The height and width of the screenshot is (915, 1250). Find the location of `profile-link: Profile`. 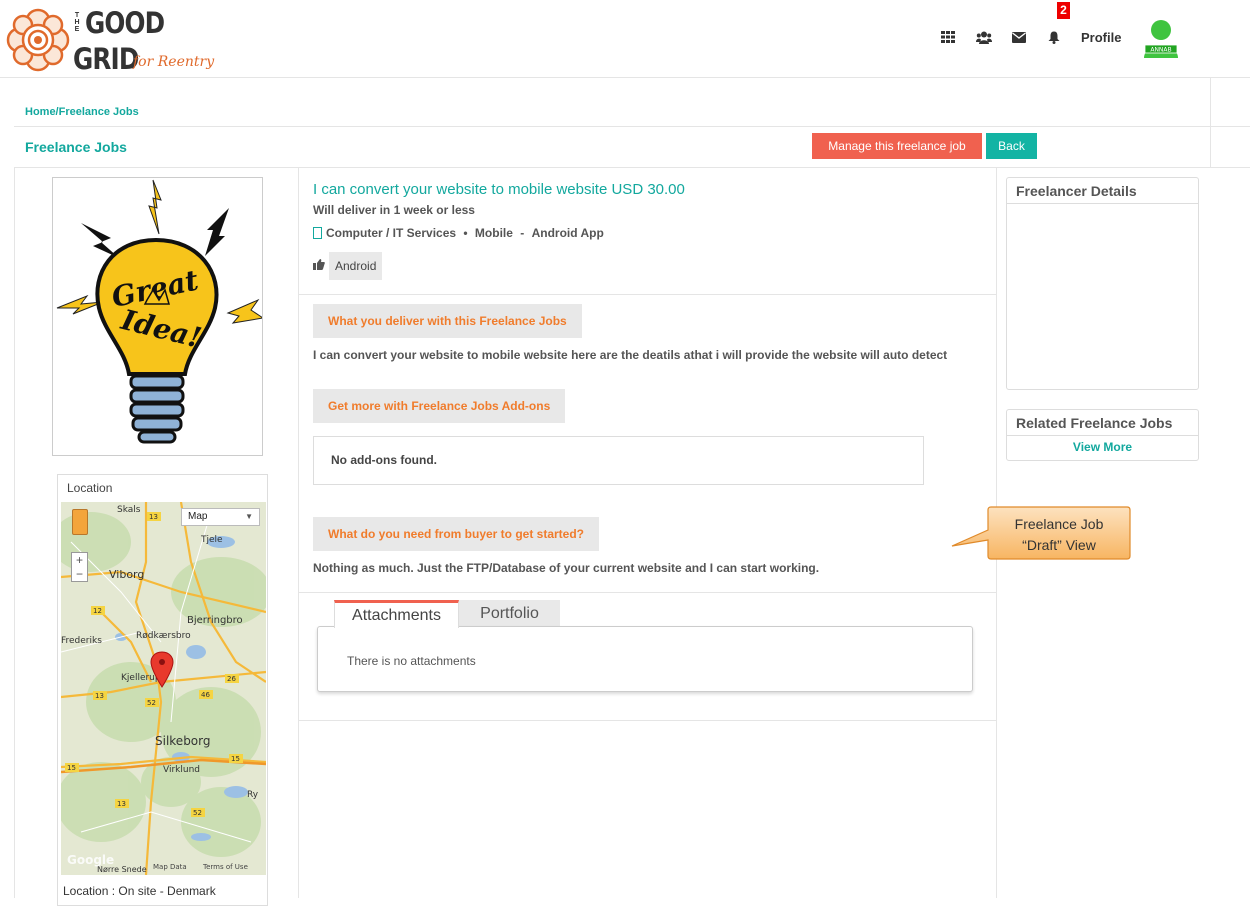

profile-link: Profile is located at coordinates (1101, 37).